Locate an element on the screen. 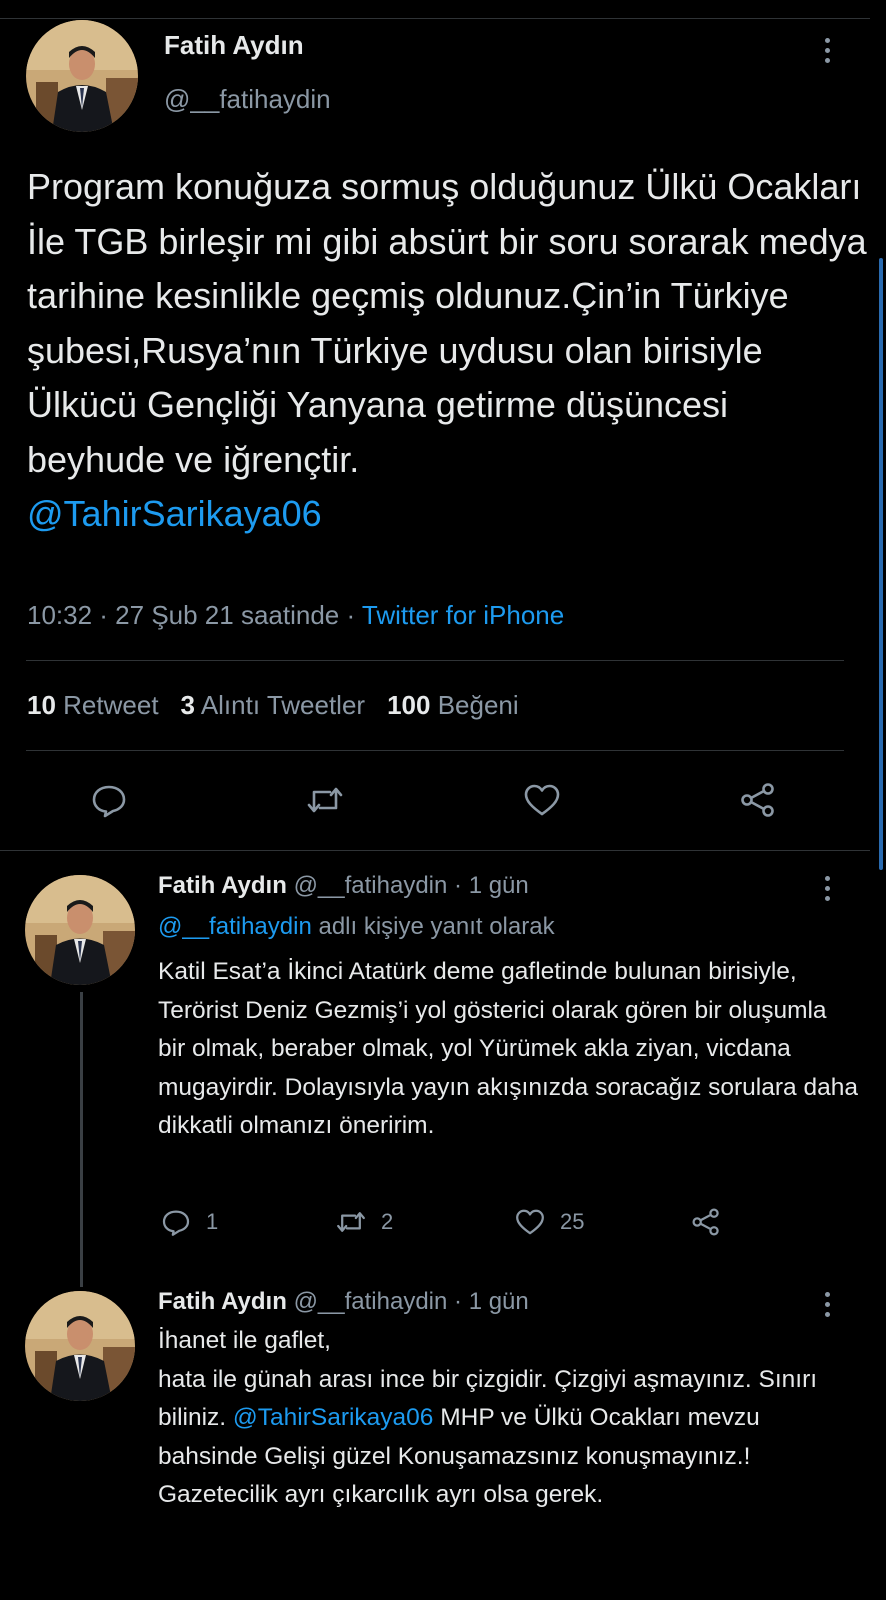 This screenshot has height=1600, width=886. like-count: 25 is located at coordinates (572, 1221).